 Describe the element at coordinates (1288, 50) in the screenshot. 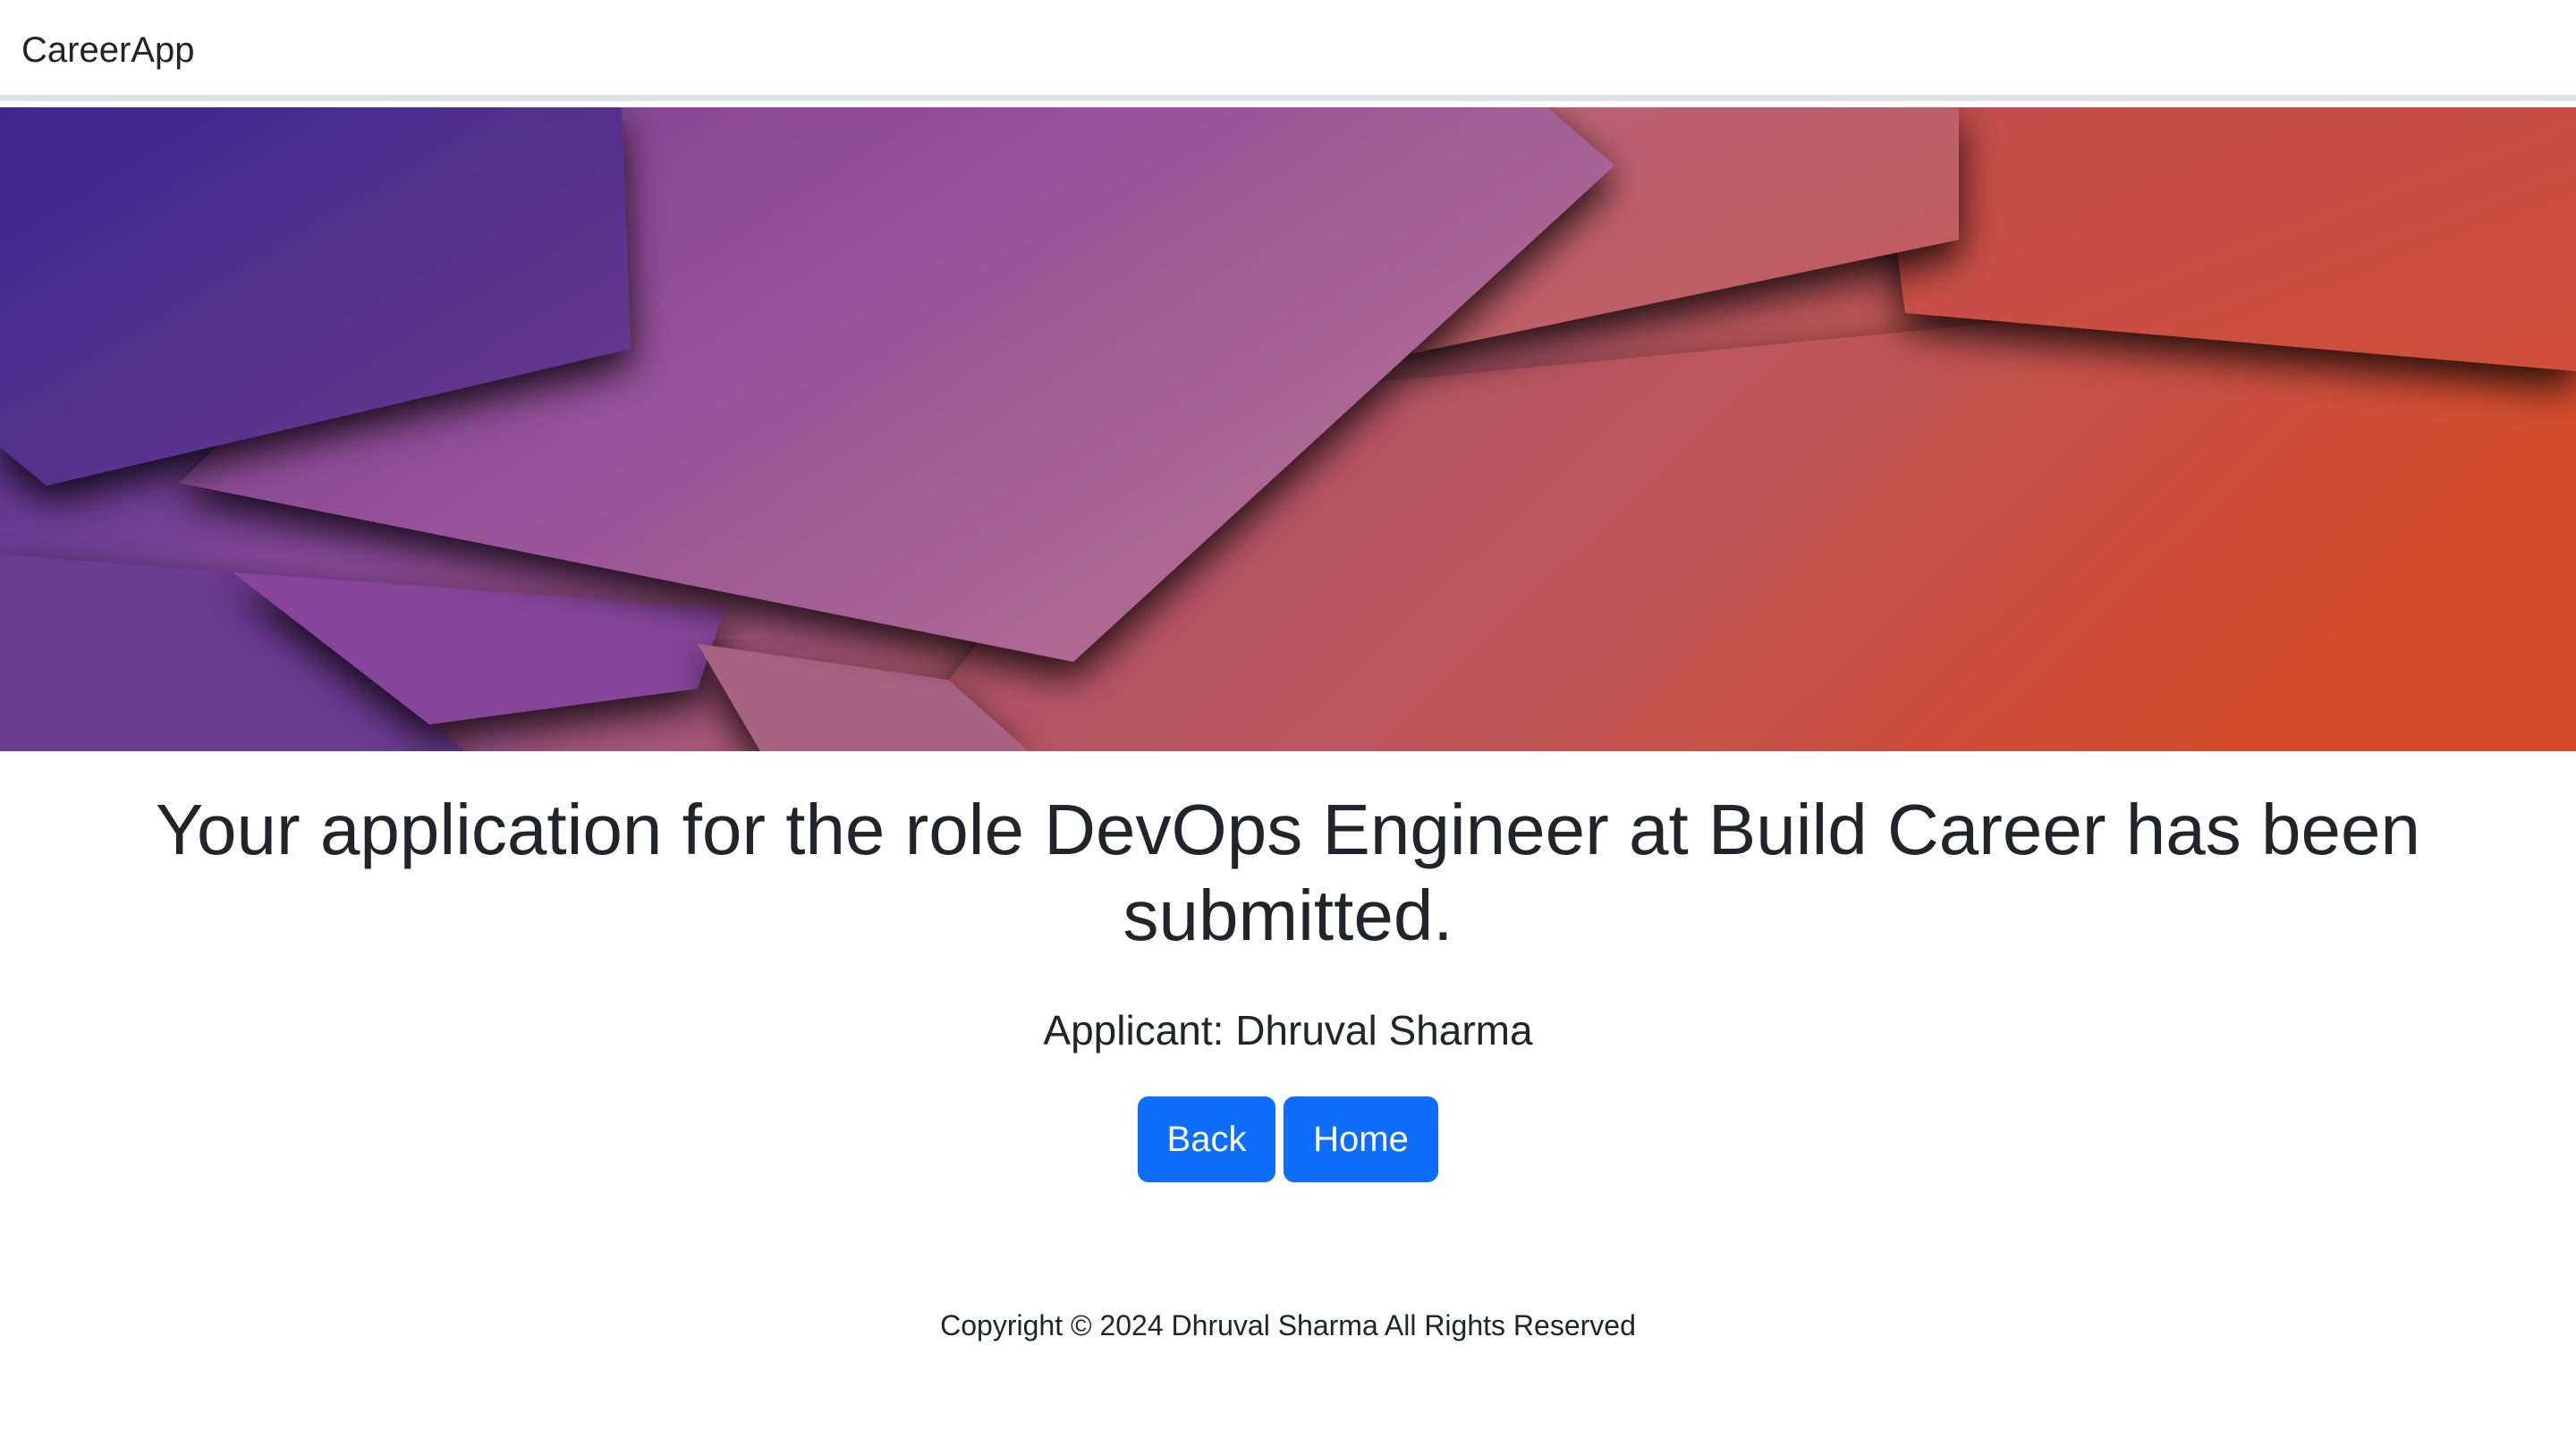

I see `top-navbar: CareerApp` at that location.